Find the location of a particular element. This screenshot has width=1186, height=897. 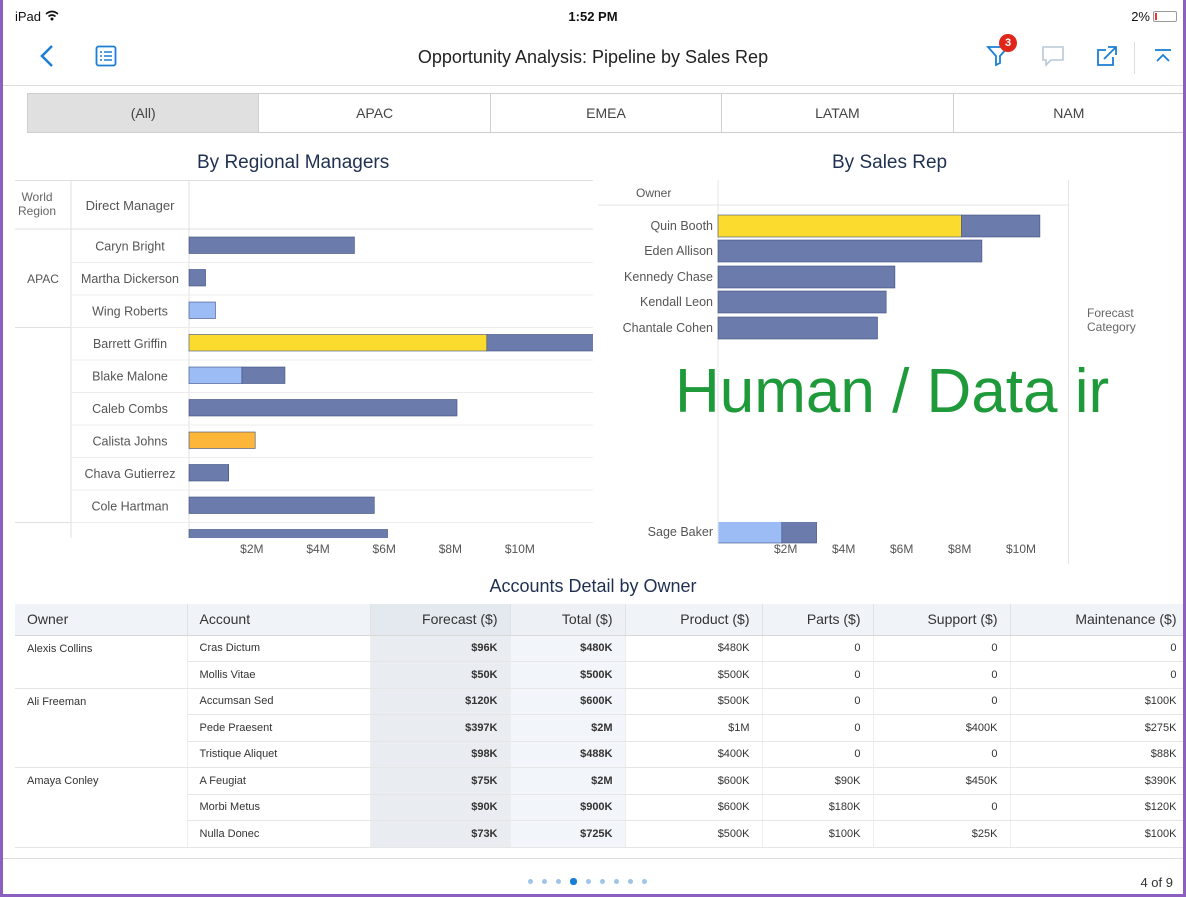

table-row: Tristique Aliquet $98K $488K $400K 0 0 $88K is located at coordinates (599, 754).